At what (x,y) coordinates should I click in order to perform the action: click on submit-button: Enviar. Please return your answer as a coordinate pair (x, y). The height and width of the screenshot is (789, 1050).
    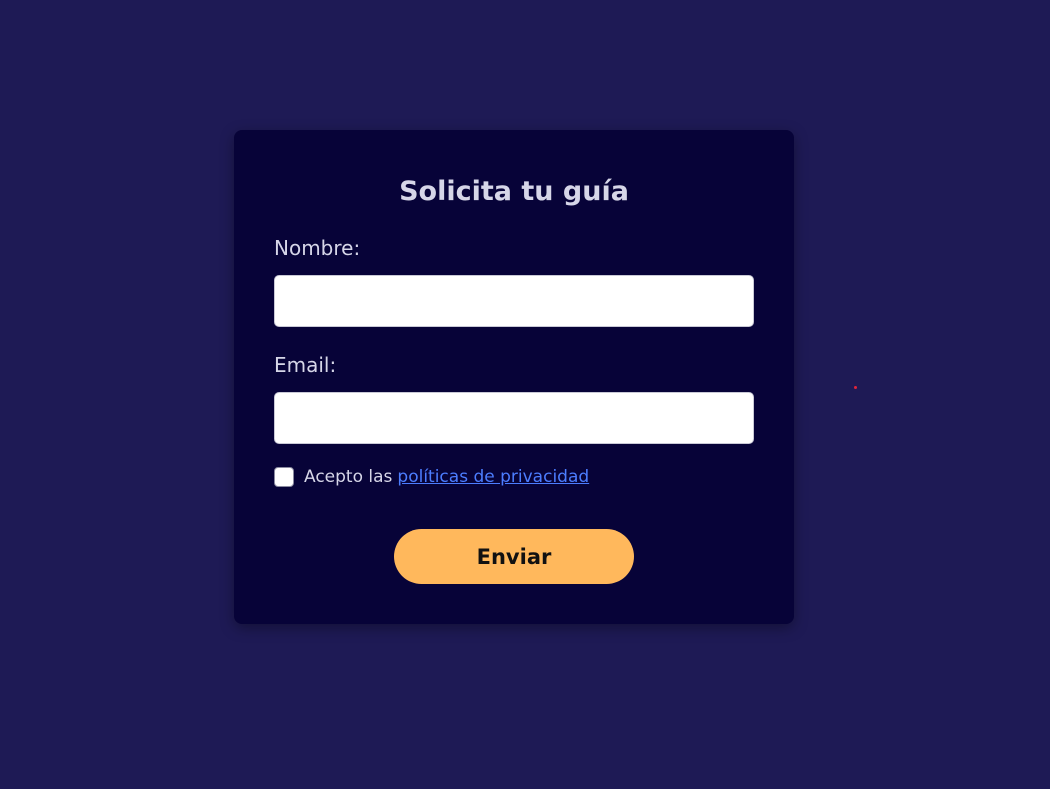
    Looking at the image, I should click on (514, 556).